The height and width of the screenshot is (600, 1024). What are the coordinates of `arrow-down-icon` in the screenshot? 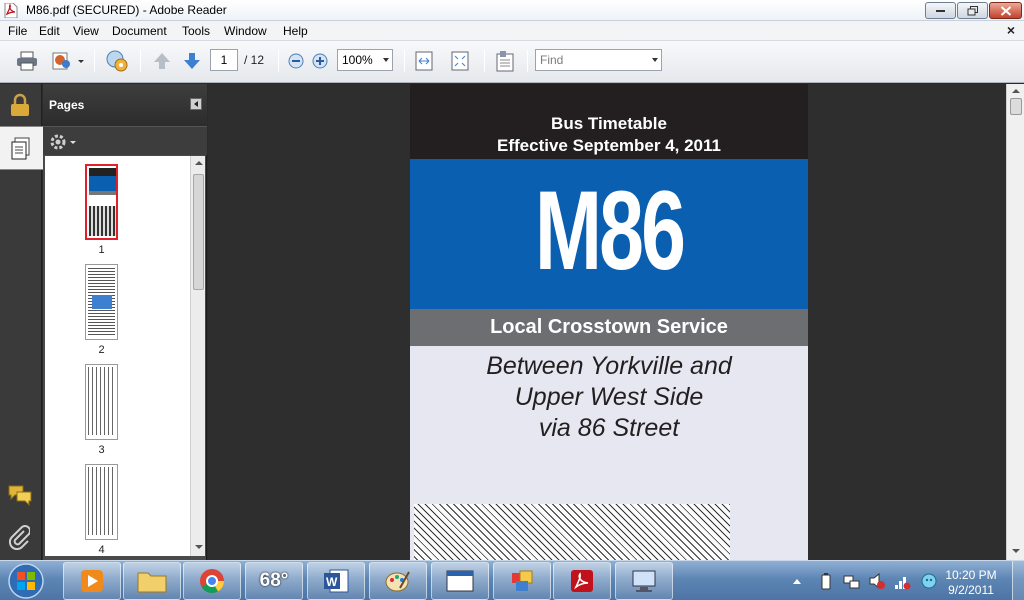 It's located at (192, 61).